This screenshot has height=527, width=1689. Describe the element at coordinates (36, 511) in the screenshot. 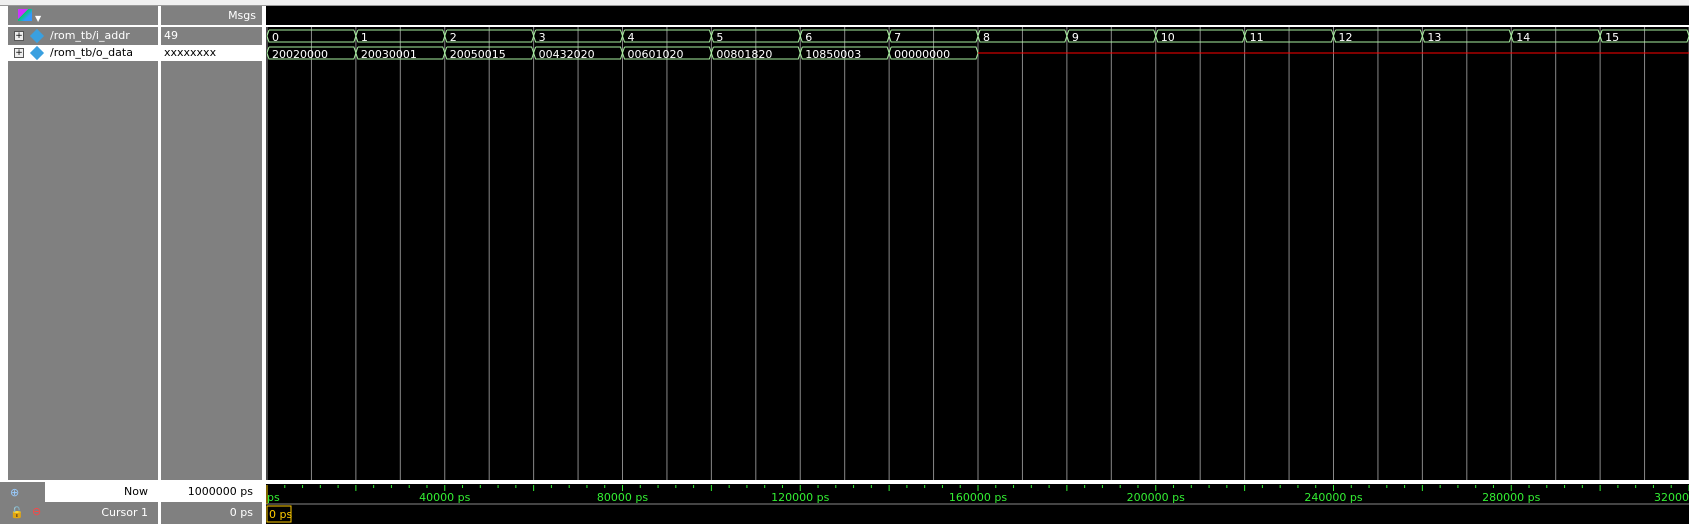

I see `delete-cursor-icon: ⊖` at that location.